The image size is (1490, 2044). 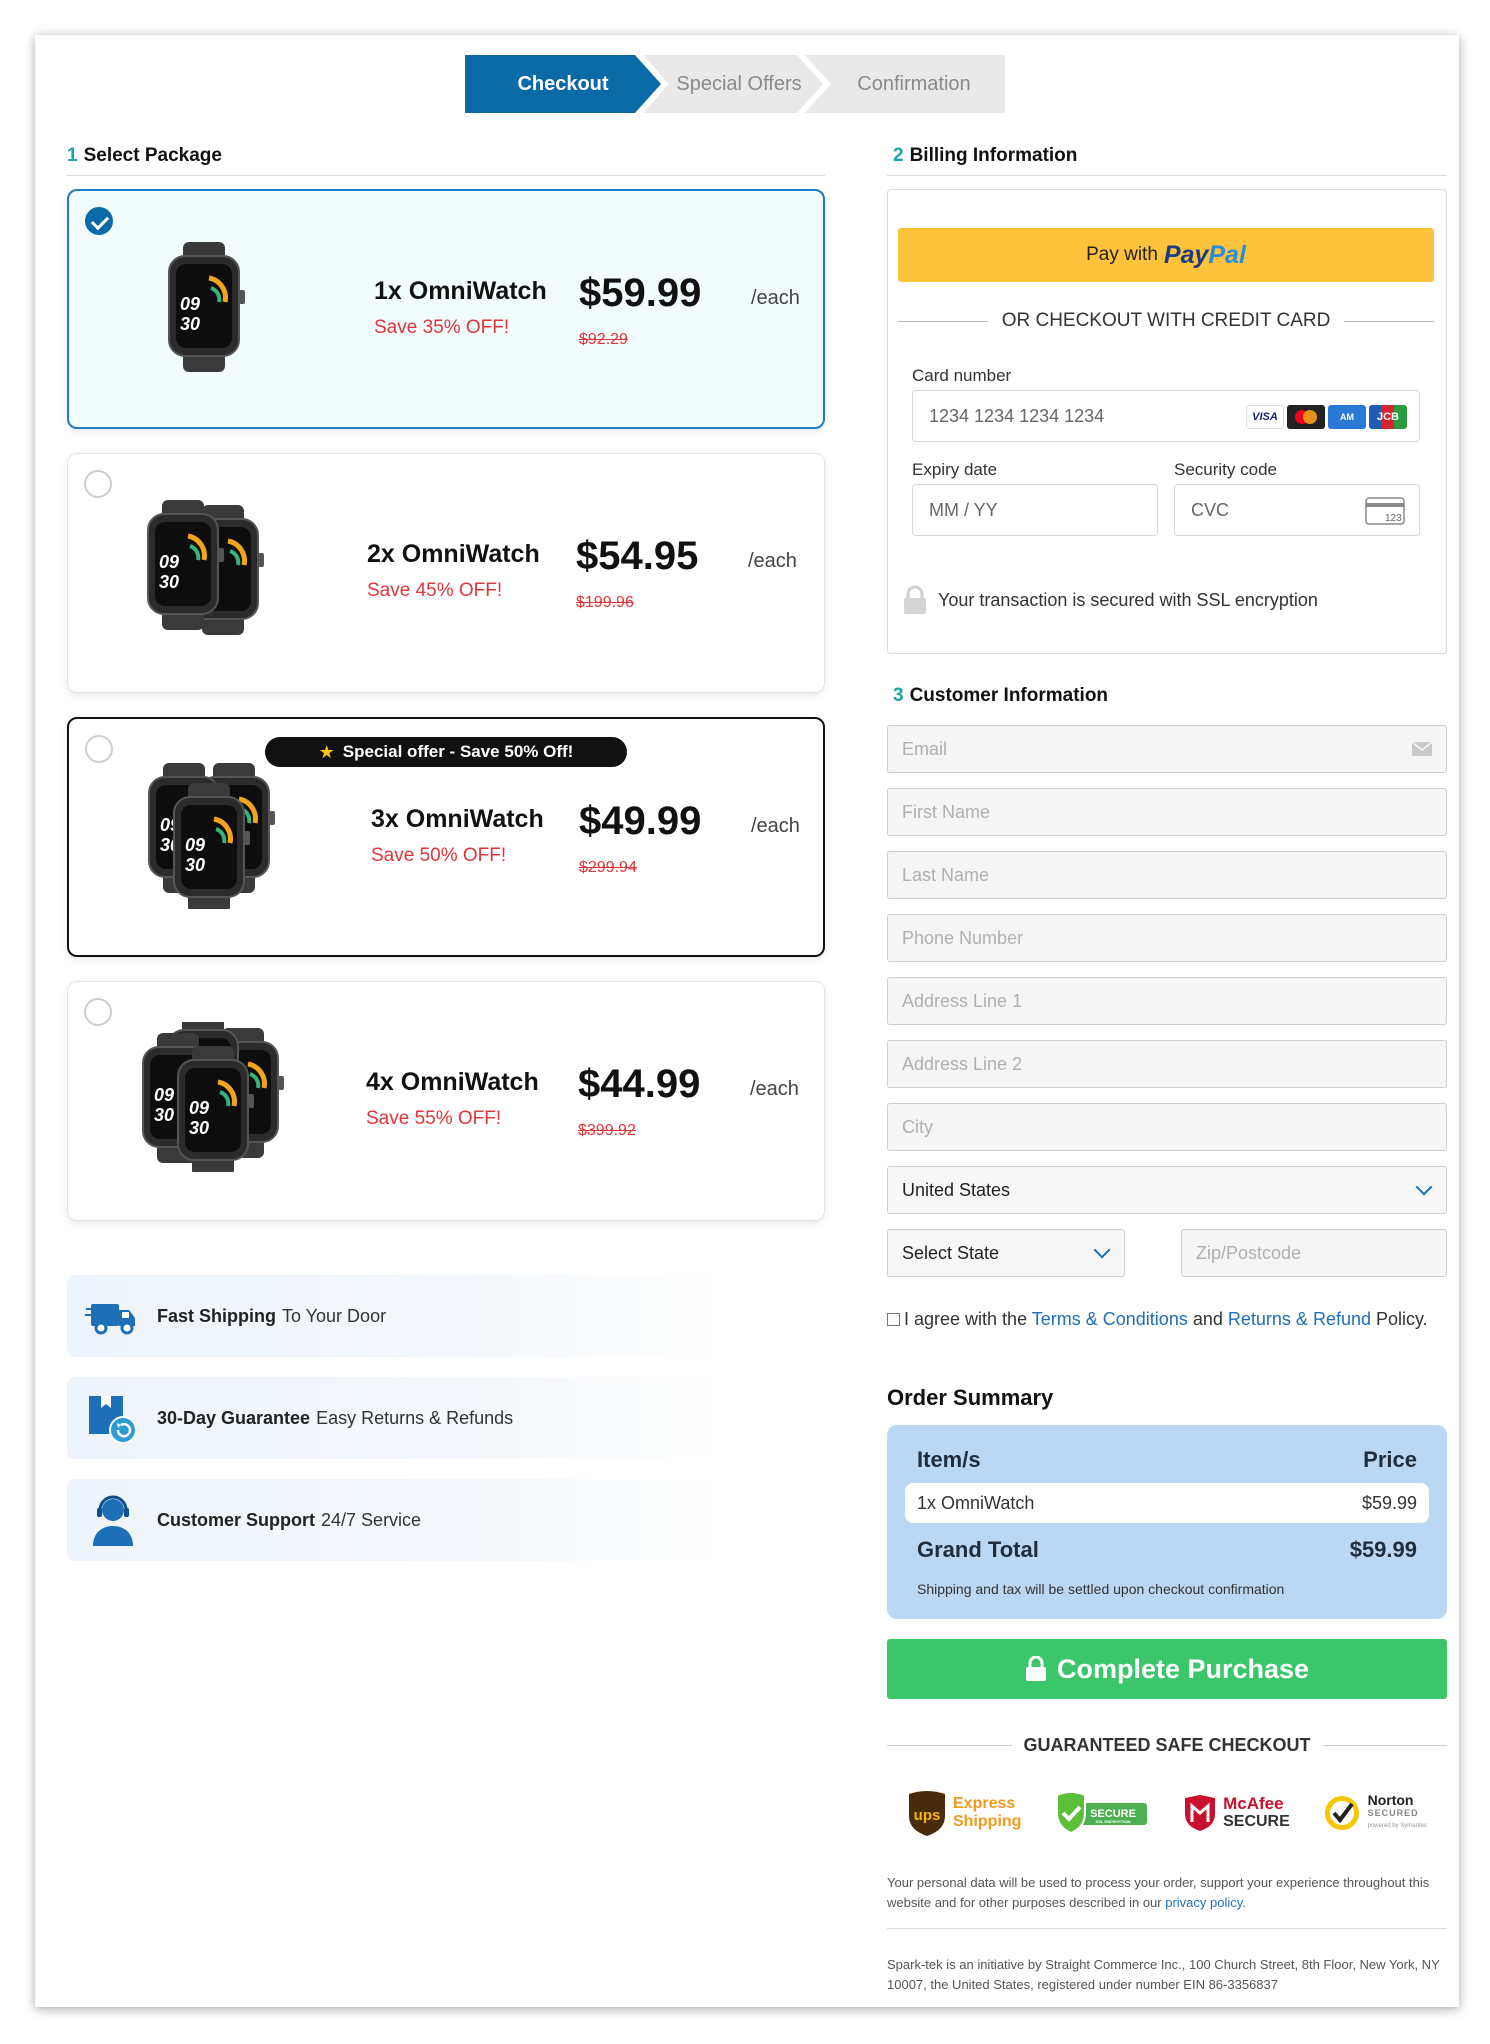 I want to click on section-number: 3, so click(x=898, y=695).